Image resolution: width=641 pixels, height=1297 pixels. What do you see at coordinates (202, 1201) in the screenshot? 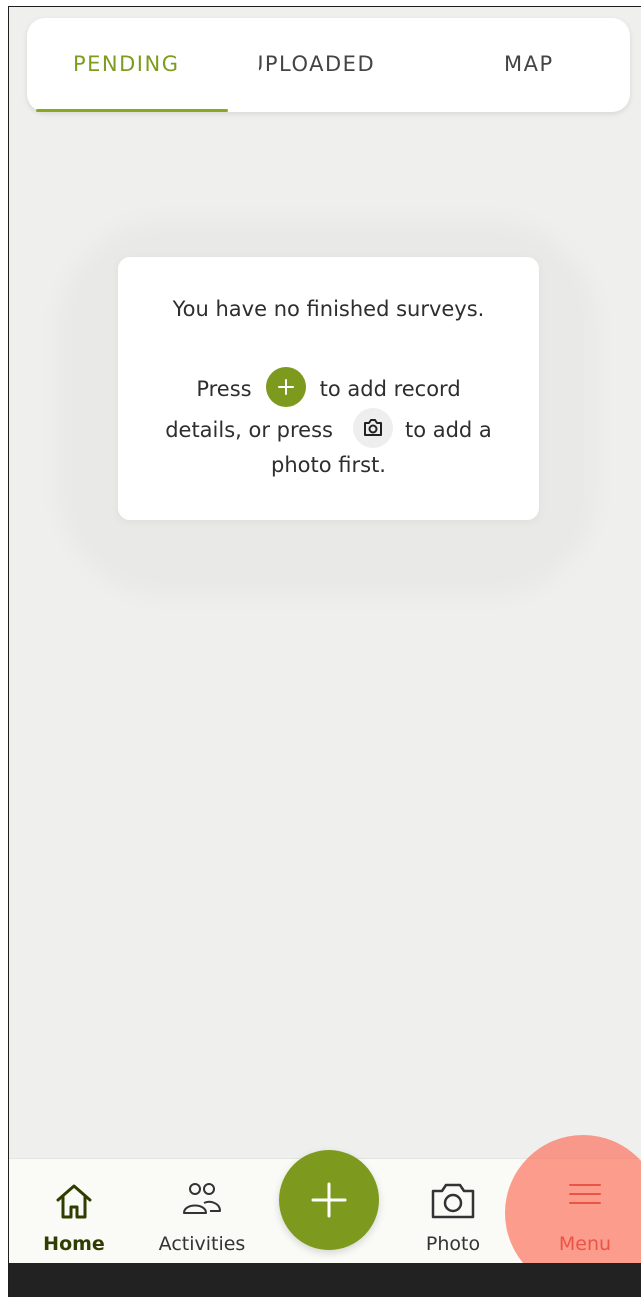
I see `people-icon` at bounding box center [202, 1201].